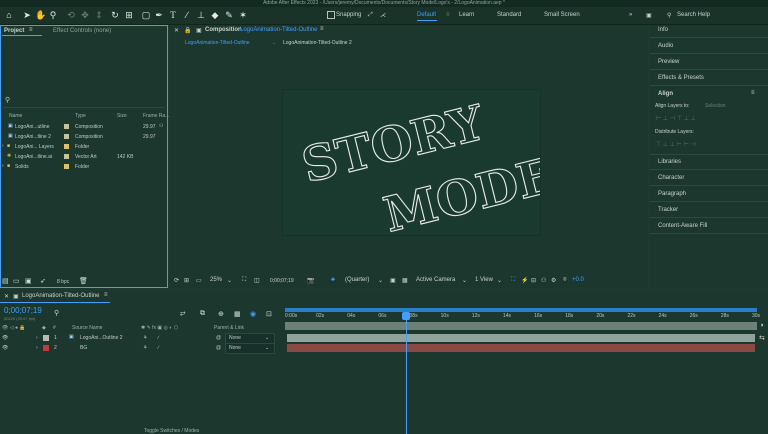 The height and width of the screenshot is (434, 768). What do you see at coordinates (676, 118) in the screenshot?
I see `align-buttons-row: ⊢ ⊥ ⊣ ⊤ ⊥ ⊥` at bounding box center [676, 118].